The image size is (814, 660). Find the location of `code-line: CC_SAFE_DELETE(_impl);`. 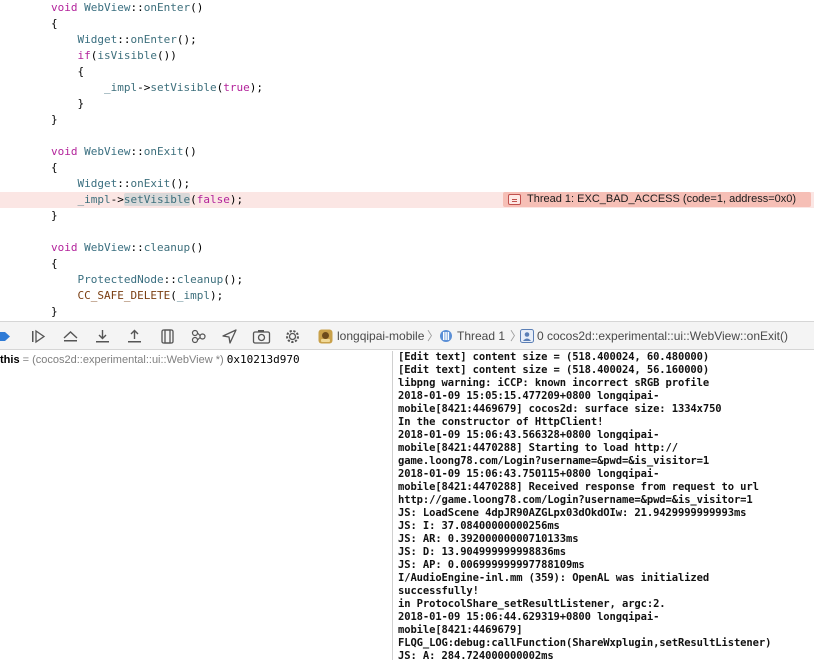

code-line: CC_SAFE_DELETE(_impl); is located at coordinates (407, 296).